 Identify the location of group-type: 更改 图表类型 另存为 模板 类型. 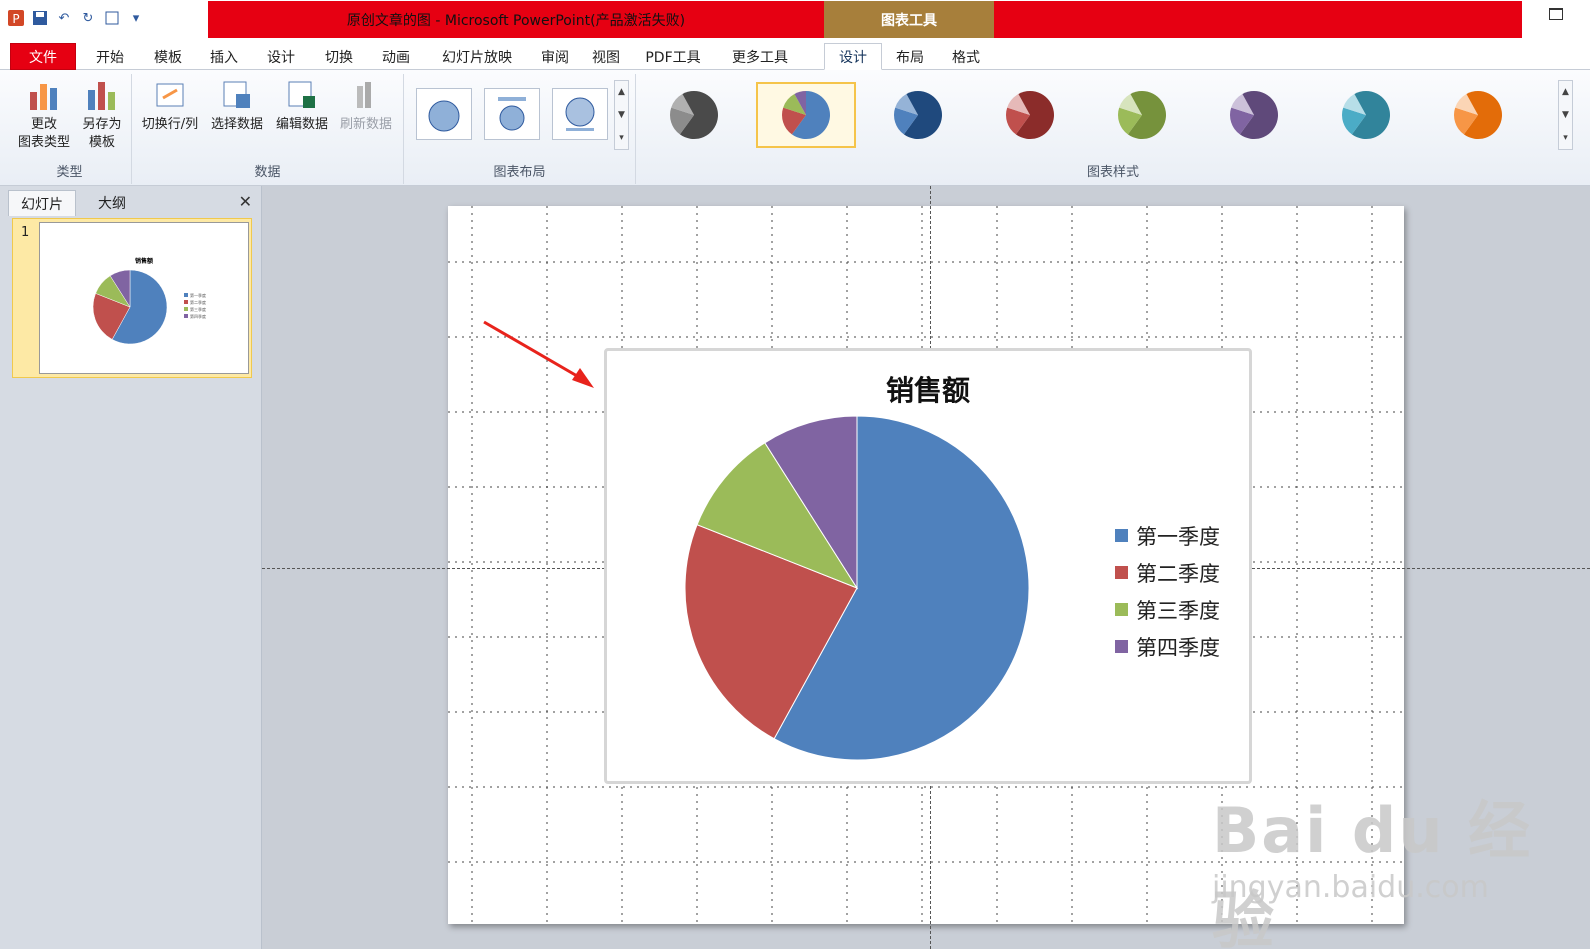
(70, 129).